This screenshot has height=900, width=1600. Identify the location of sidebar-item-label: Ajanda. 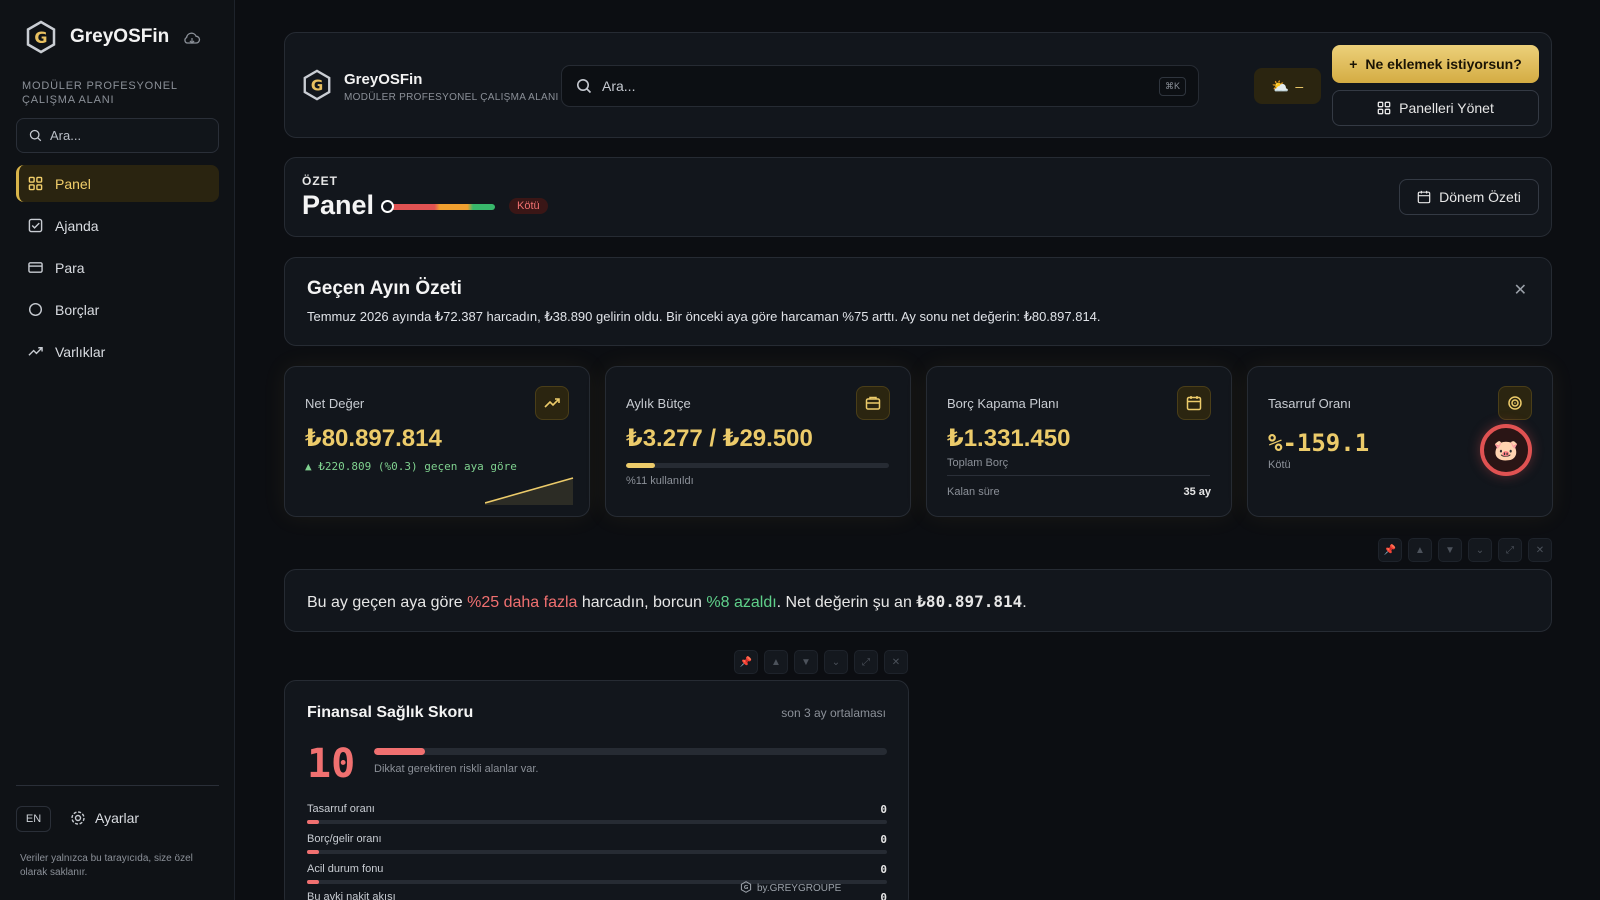
(77, 225).